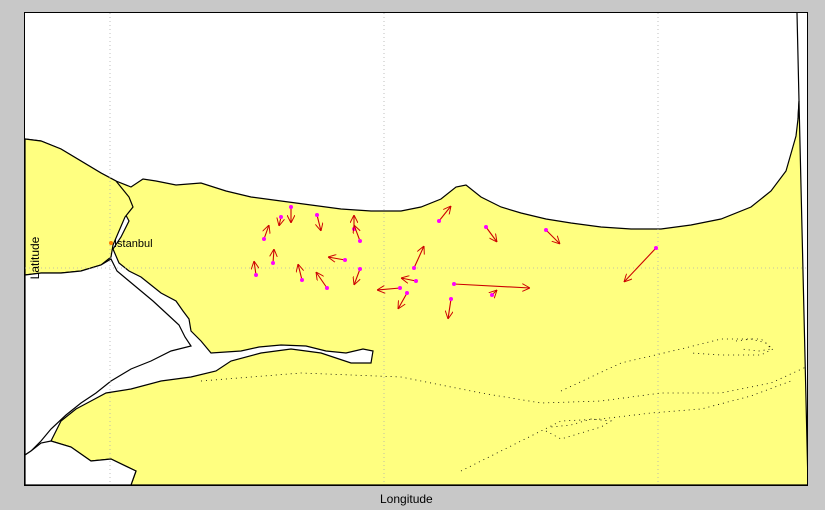 Image resolution: width=825 pixels, height=510 pixels. I want to click on city-marker, so click(111, 243).